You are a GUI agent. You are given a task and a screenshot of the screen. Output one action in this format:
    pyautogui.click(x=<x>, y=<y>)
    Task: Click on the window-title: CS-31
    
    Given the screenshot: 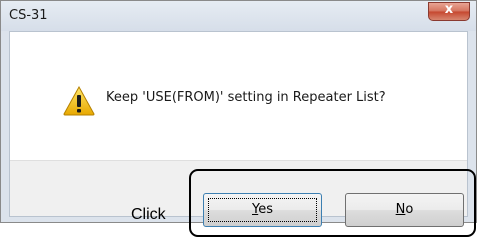 What is the action you would take?
    pyautogui.click(x=28, y=15)
    